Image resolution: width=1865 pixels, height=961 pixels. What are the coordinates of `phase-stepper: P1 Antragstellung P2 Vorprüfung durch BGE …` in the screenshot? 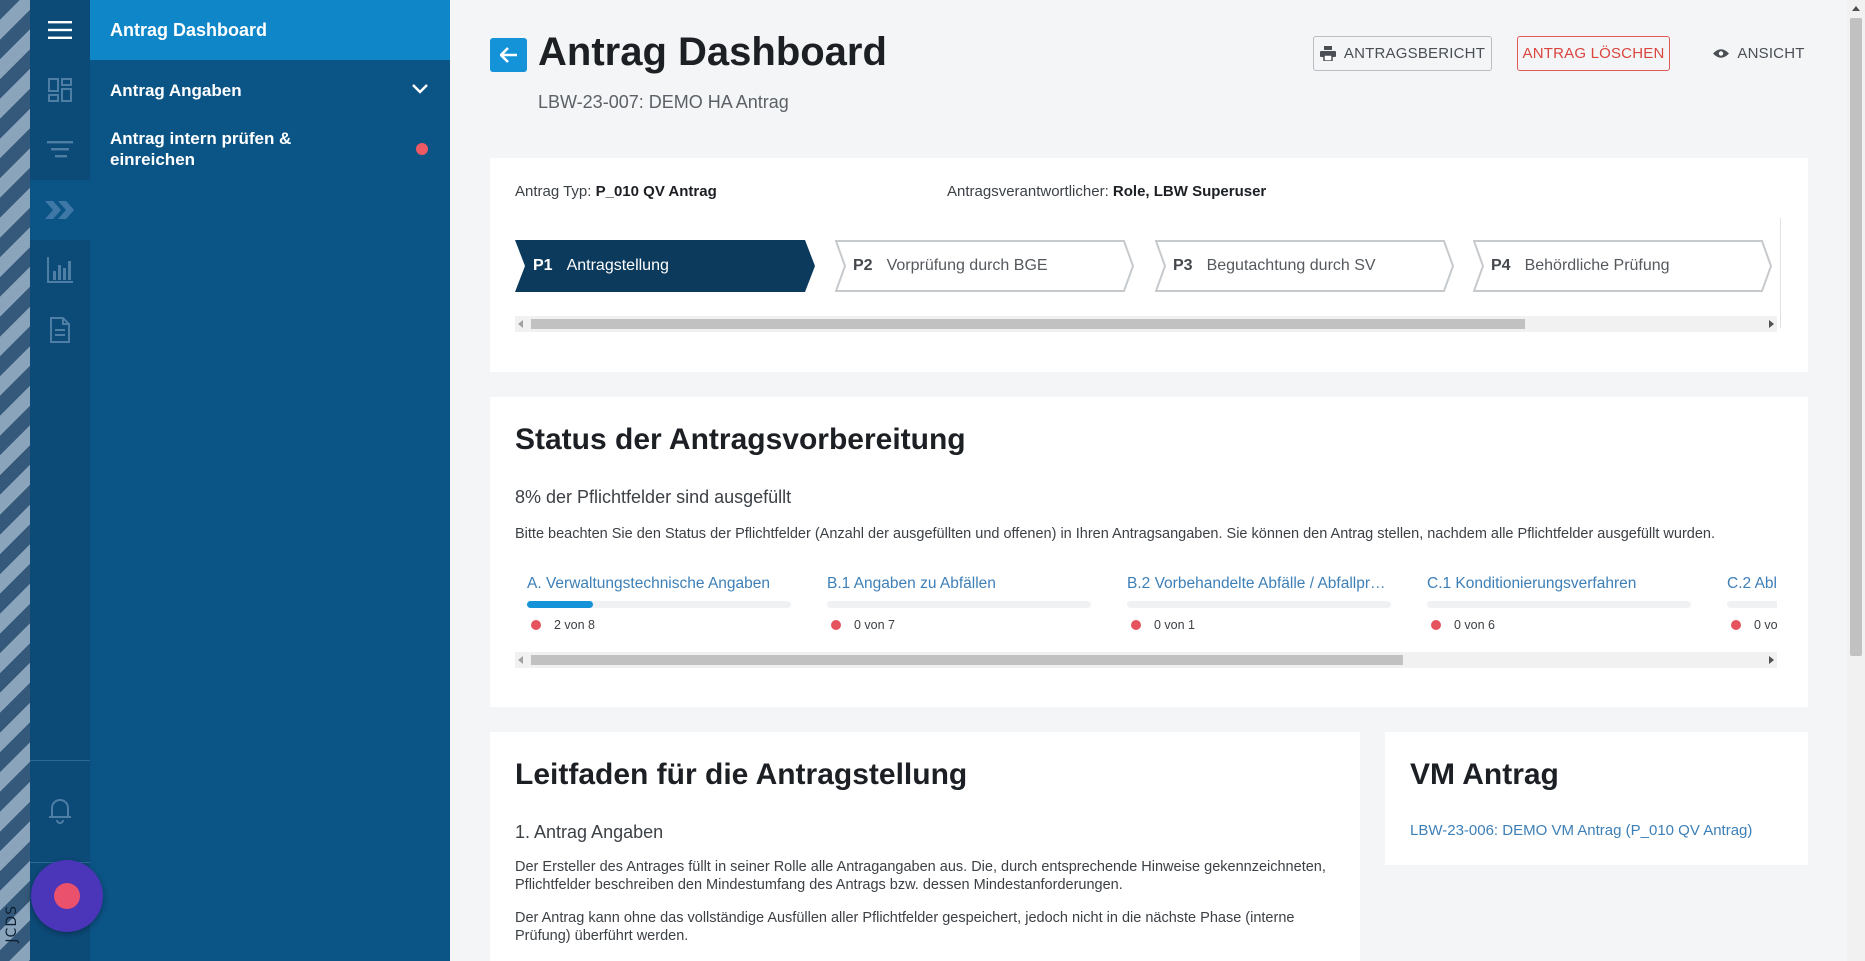 It's located at (1146, 266).